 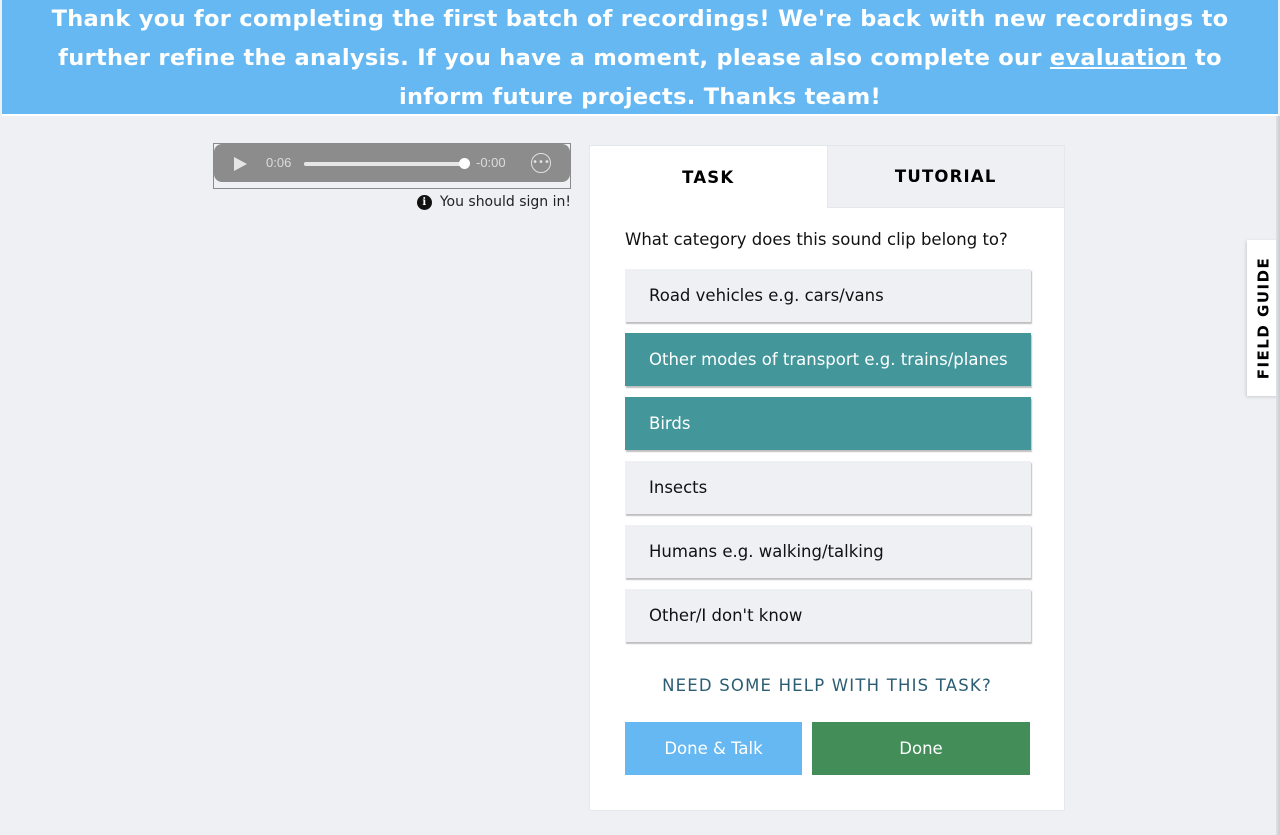 I want to click on answer-other-dont-know: Other/I don't know, so click(x=828, y=615).